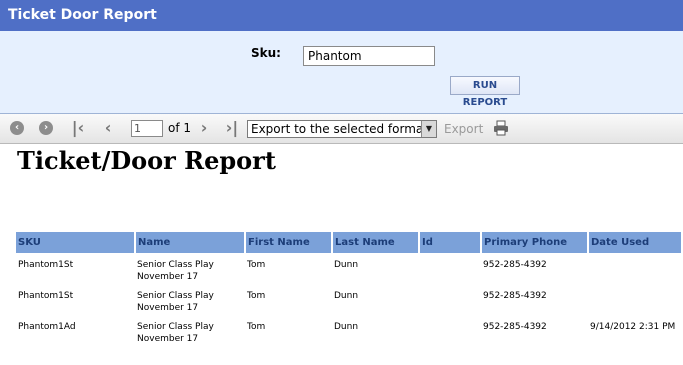  Describe the element at coordinates (633, 327) in the screenshot. I see `cell-date-used: 9/14/2012 2:31 PM` at that location.